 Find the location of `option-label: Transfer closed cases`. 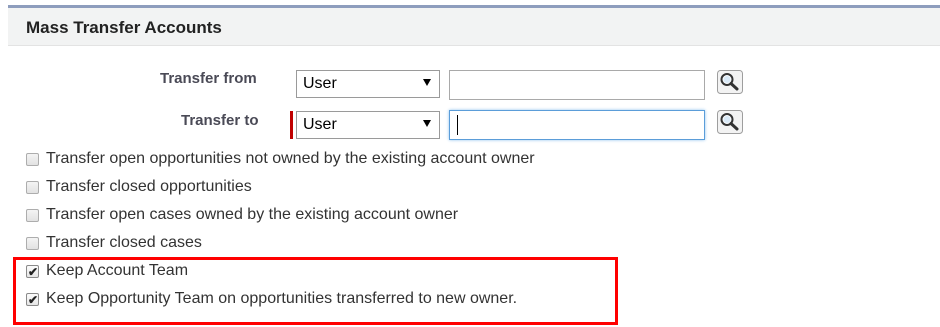

option-label: Transfer closed cases is located at coordinates (124, 242).